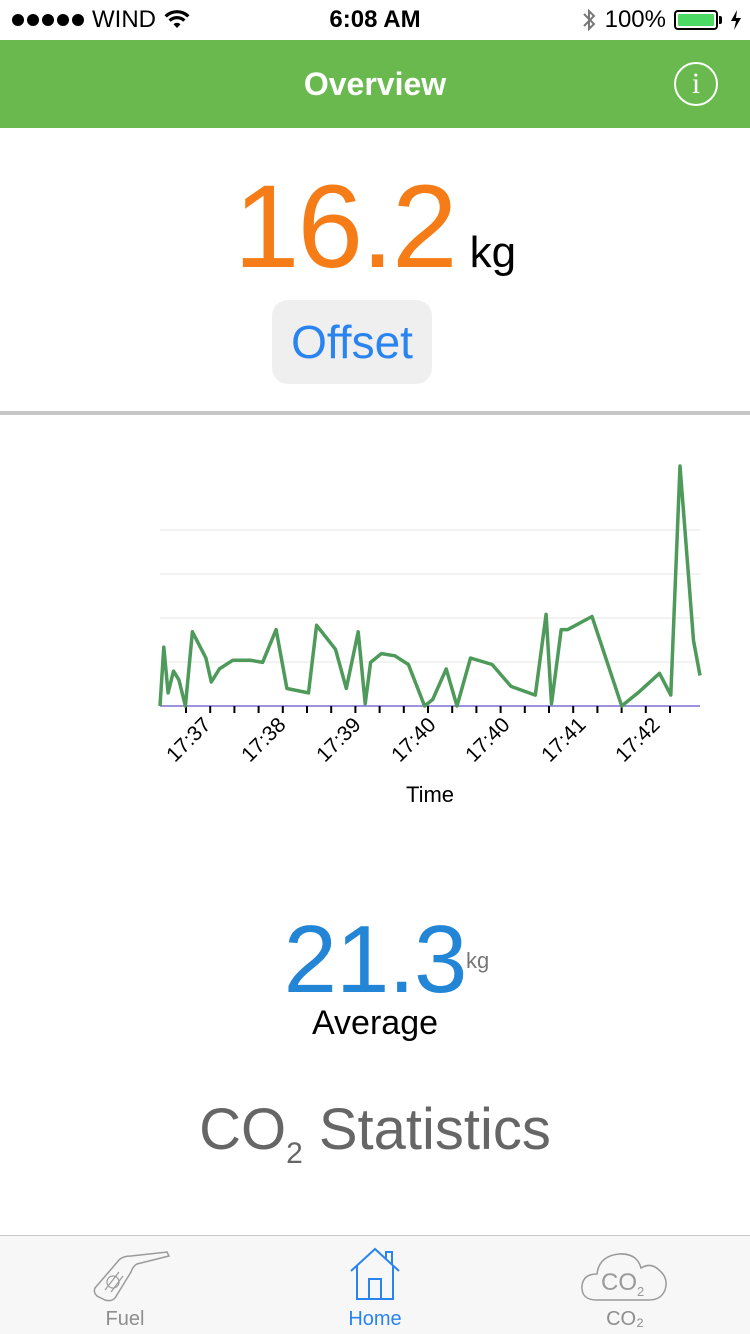 The height and width of the screenshot is (1334, 750). What do you see at coordinates (625, 1319) in the screenshot?
I see `tab-co2-label: CO₂` at bounding box center [625, 1319].